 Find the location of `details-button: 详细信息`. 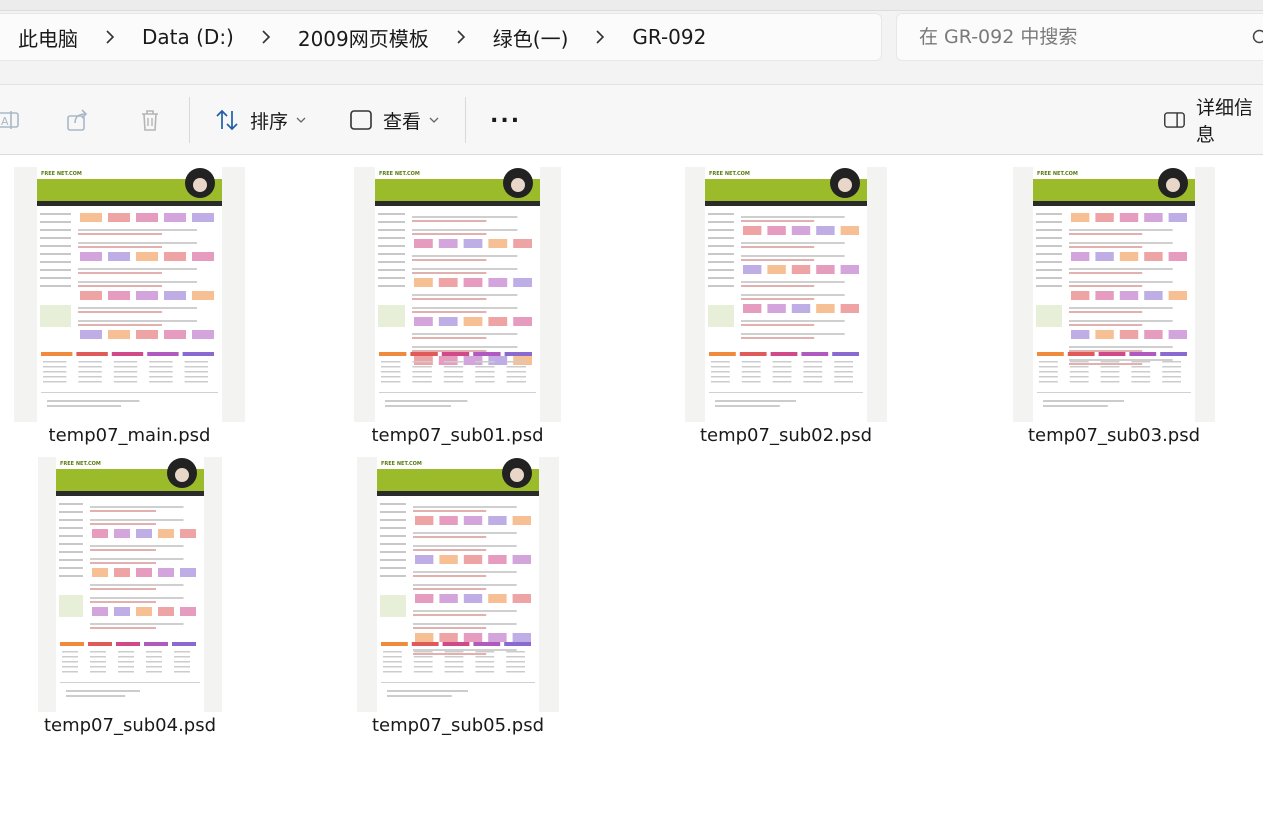

details-button: 详细信息 is located at coordinates (1213, 121).